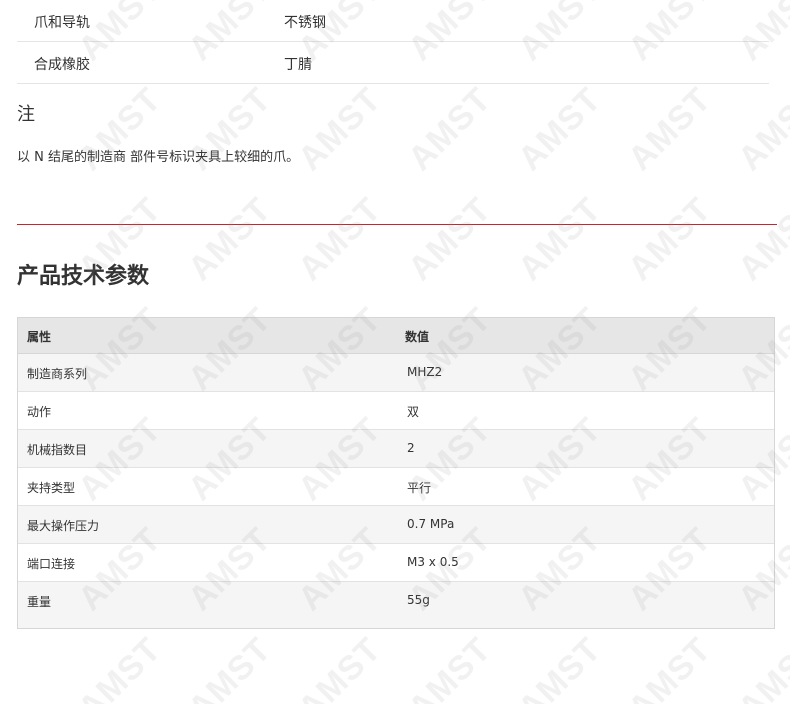 Image resolution: width=790 pixels, height=704 pixels. What do you see at coordinates (396, 525) in the screenshot?
I see `table-row: 最大操作压力 0.7 MPa` at bounding box center [396, 525].